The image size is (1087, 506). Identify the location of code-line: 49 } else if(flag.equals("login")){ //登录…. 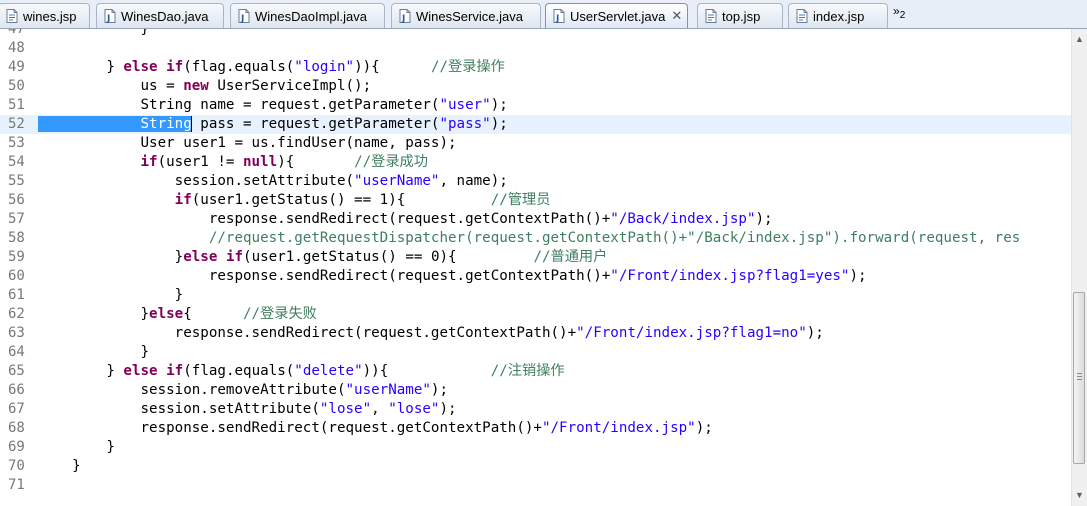
(535, 67).